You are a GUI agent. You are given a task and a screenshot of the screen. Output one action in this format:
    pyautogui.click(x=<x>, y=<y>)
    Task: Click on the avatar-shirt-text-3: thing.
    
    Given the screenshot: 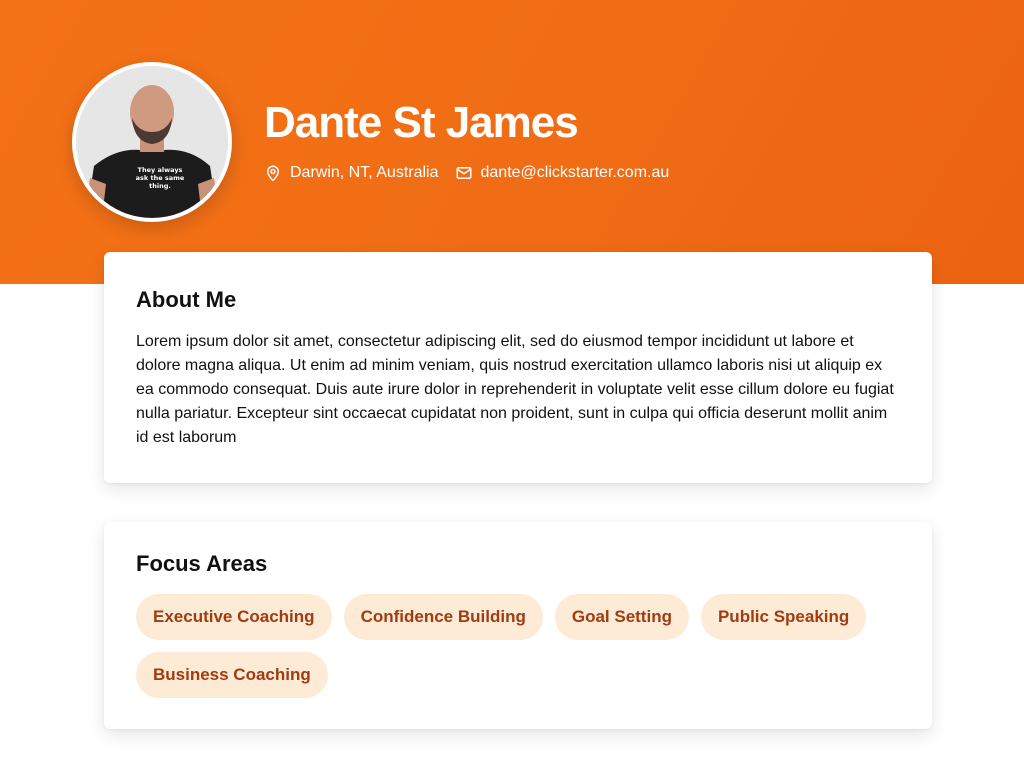 What is the action you would take?
    pyautogui.click(x=160, y=186)
    